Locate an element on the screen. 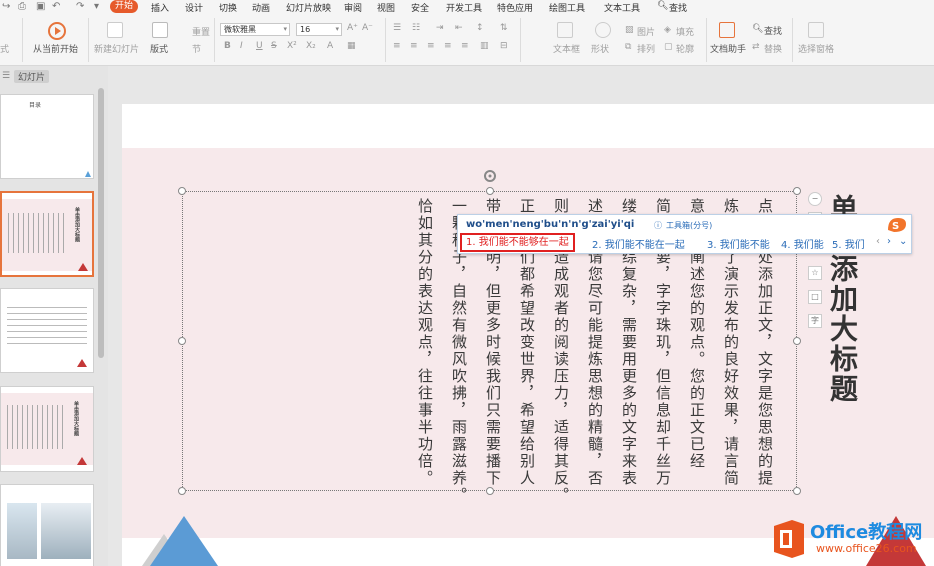  tab-special: 特色应用 is located at coordinates (515, 7).